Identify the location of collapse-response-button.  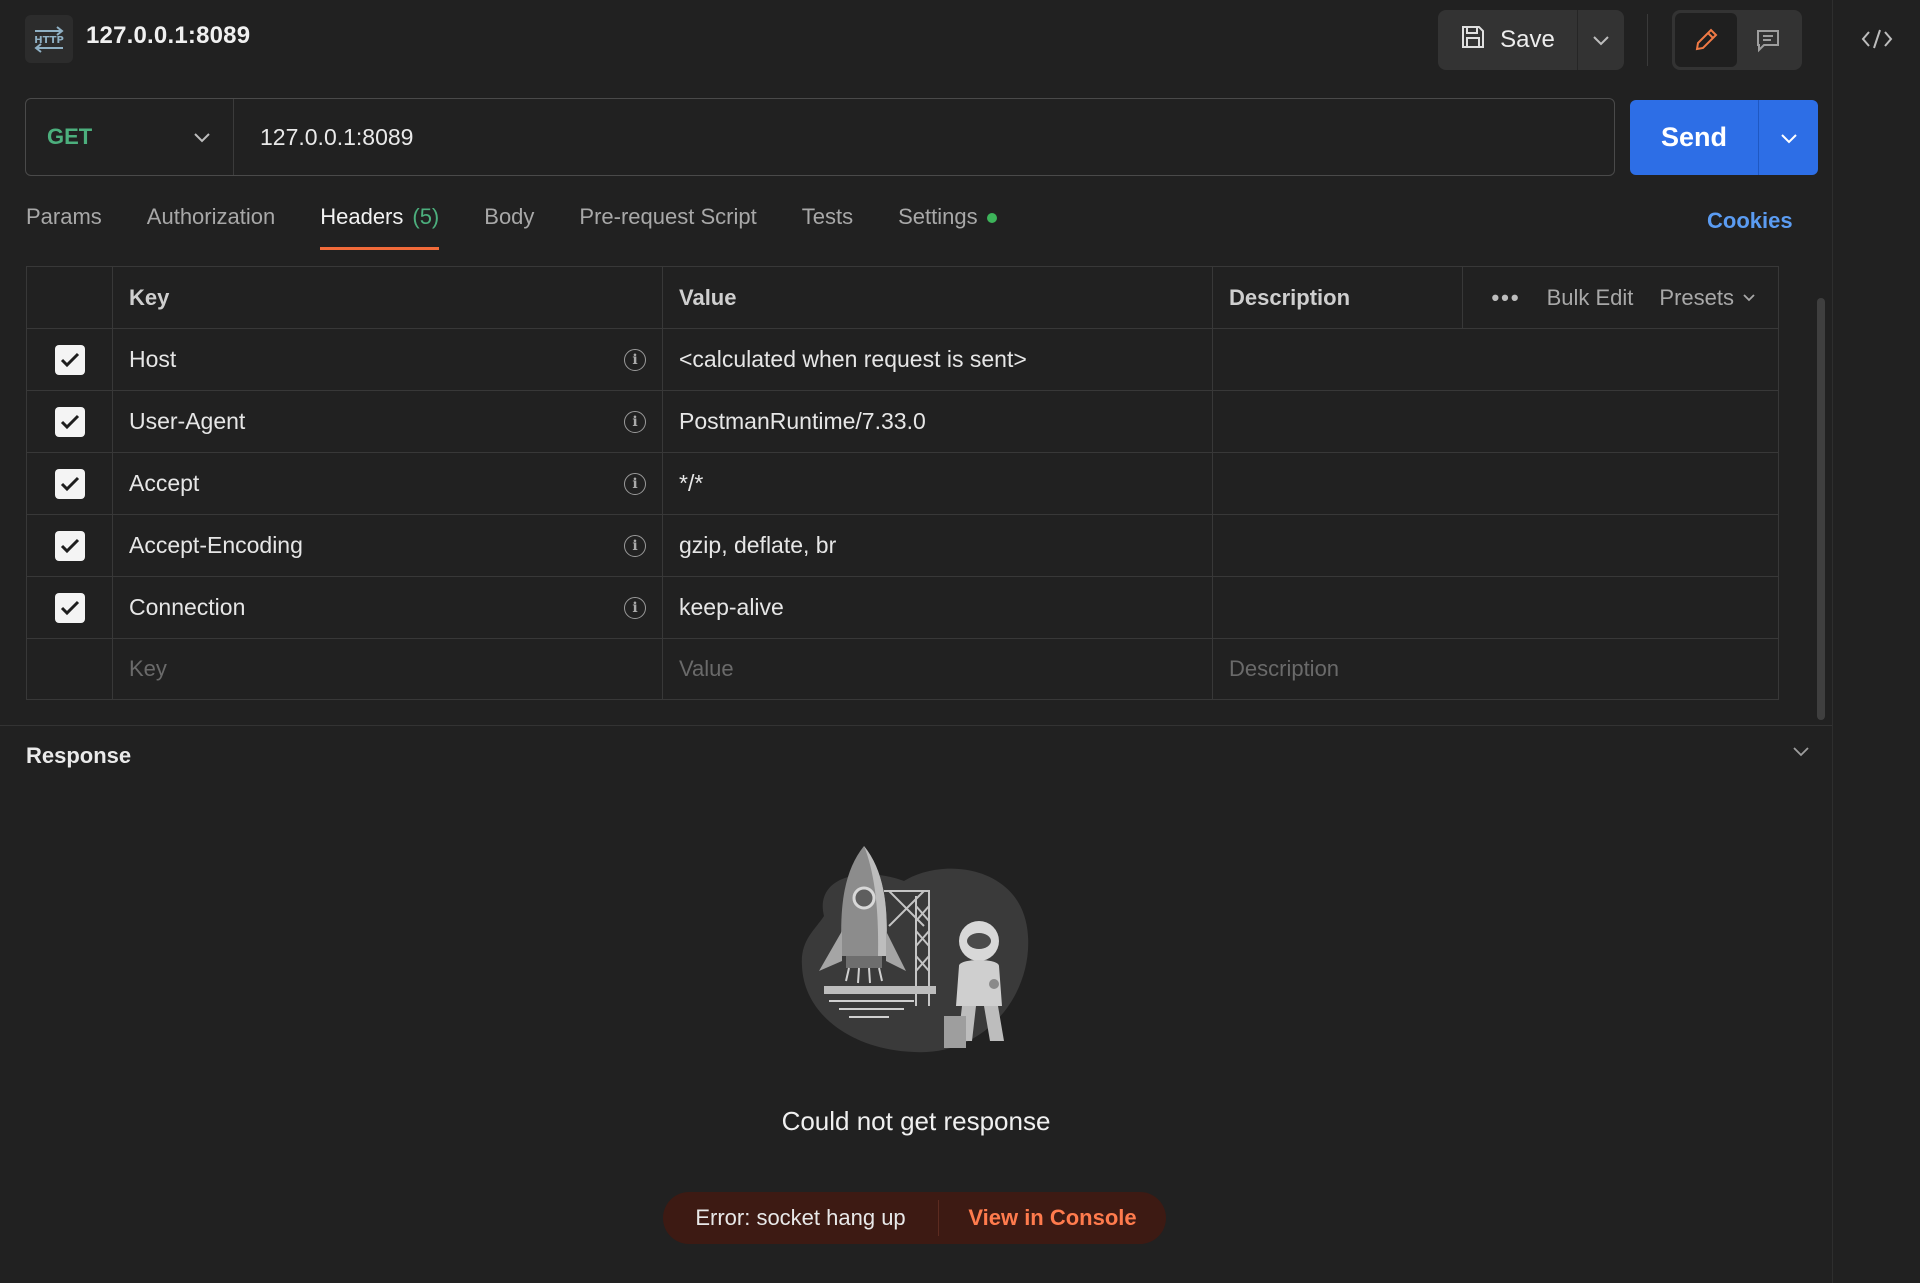
(1801, 753).